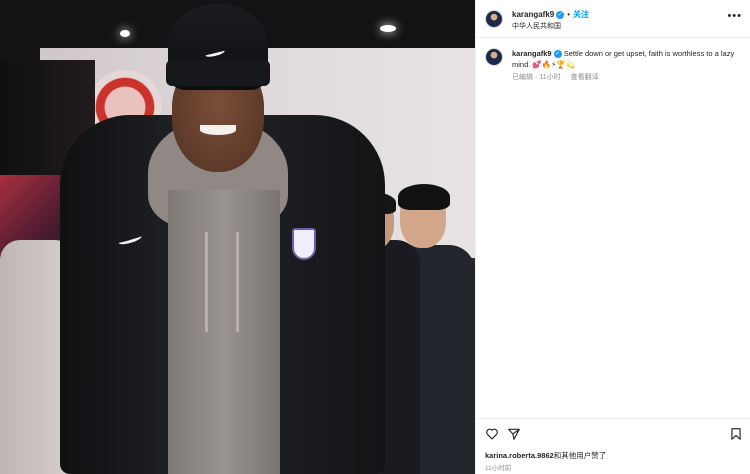  What do you see at coordinates (218, 73) in the screenshot?
I see `beanie-cuff` at bounding box center [218, 73].